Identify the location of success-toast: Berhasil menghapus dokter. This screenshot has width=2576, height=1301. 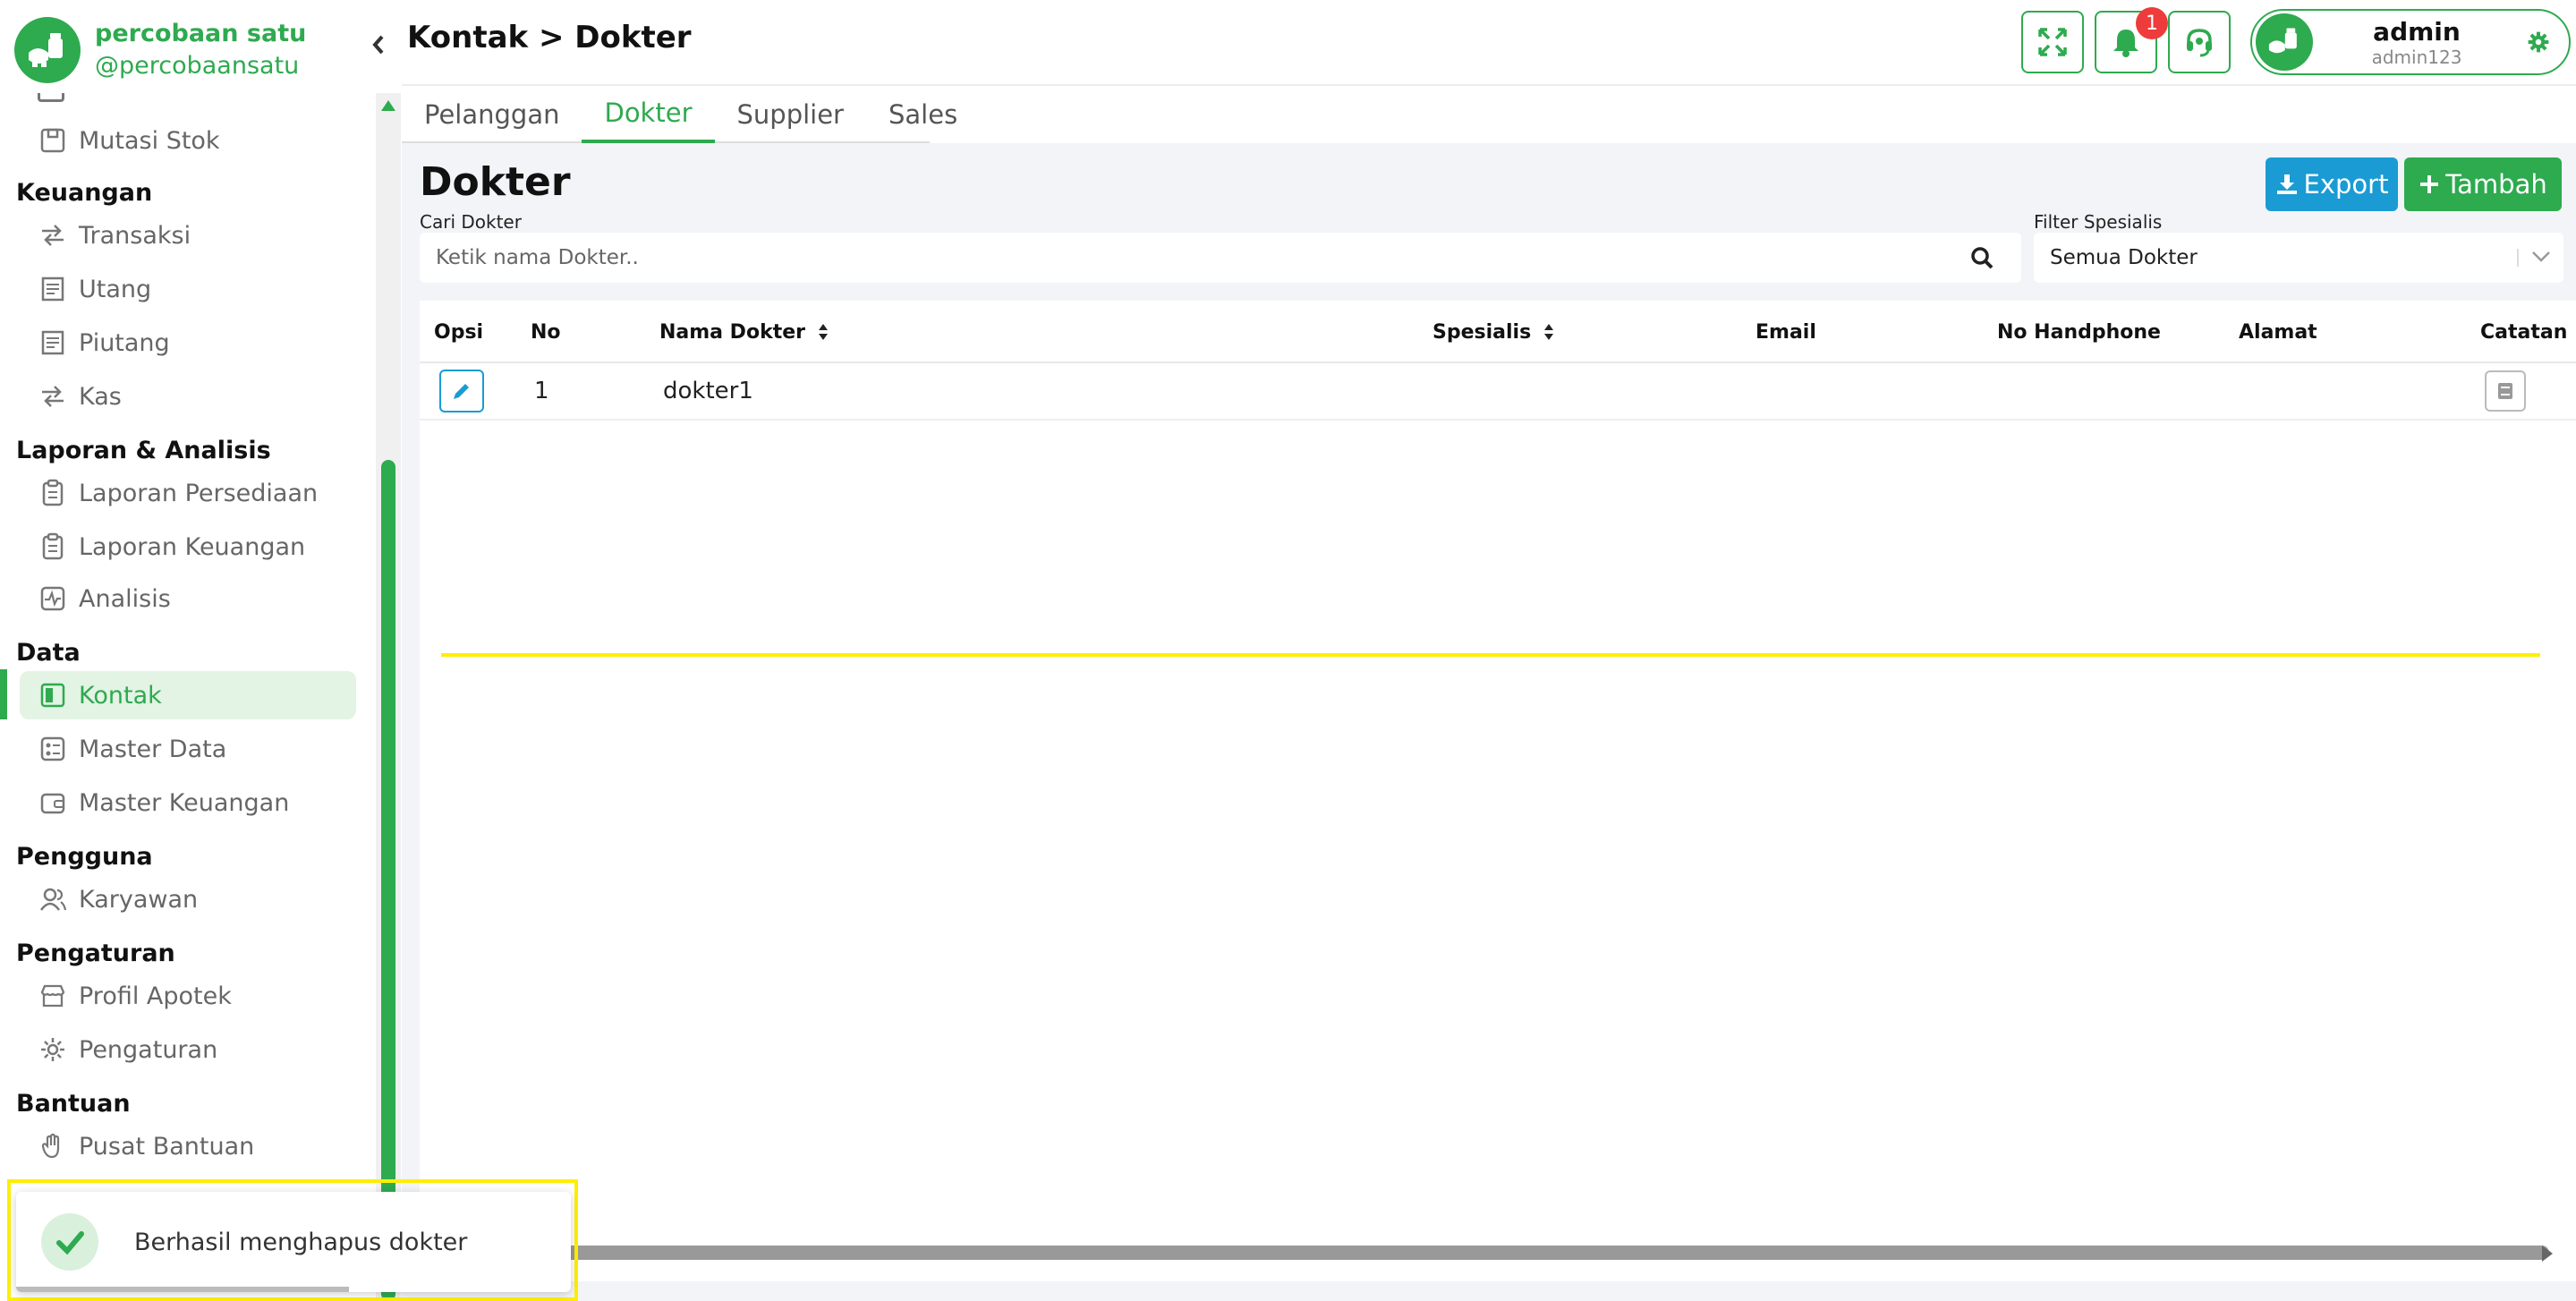
(293, 1242).